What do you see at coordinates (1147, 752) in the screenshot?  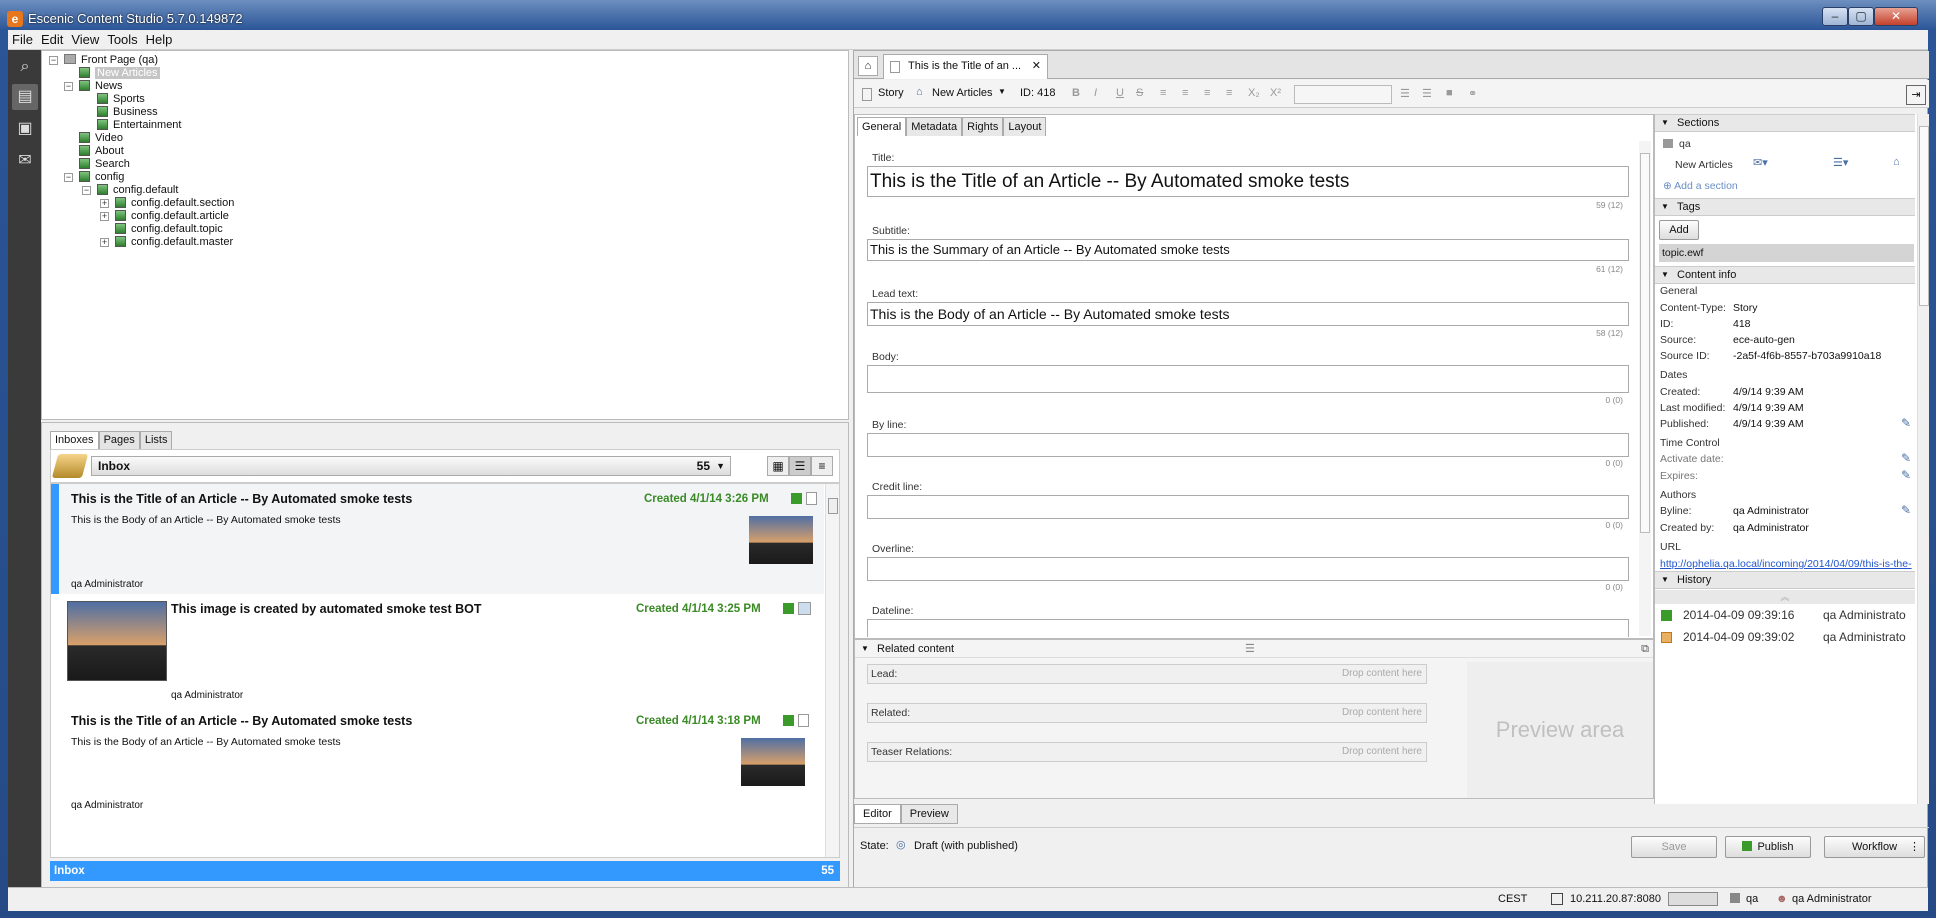 I see `teaser-drop-zone: Teaser Relations: Drop content here` at bounding box center [1147, 752].